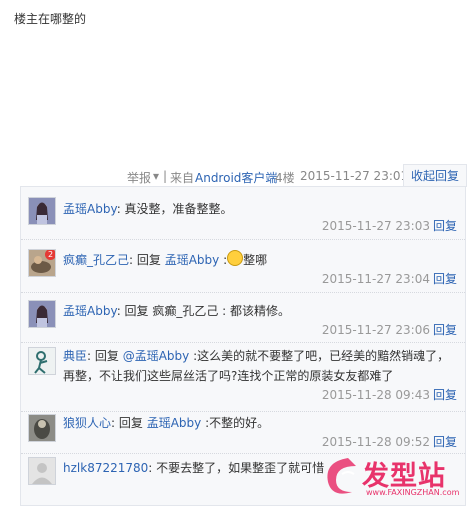  What do you see at coordinates (96, 260) in the screenshot?
I see `reply-username: 疯癫_孔乙己` at bounding box center [96, 260].